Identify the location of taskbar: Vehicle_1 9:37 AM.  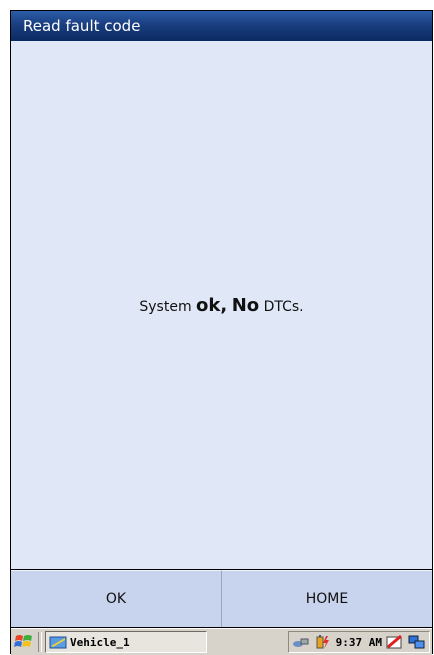
(221, 641).